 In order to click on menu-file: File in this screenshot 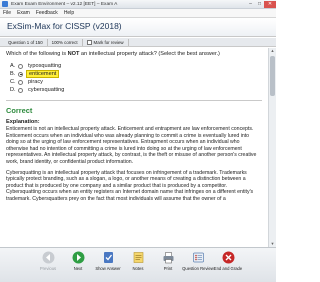, I will do `click(7, 13)`.